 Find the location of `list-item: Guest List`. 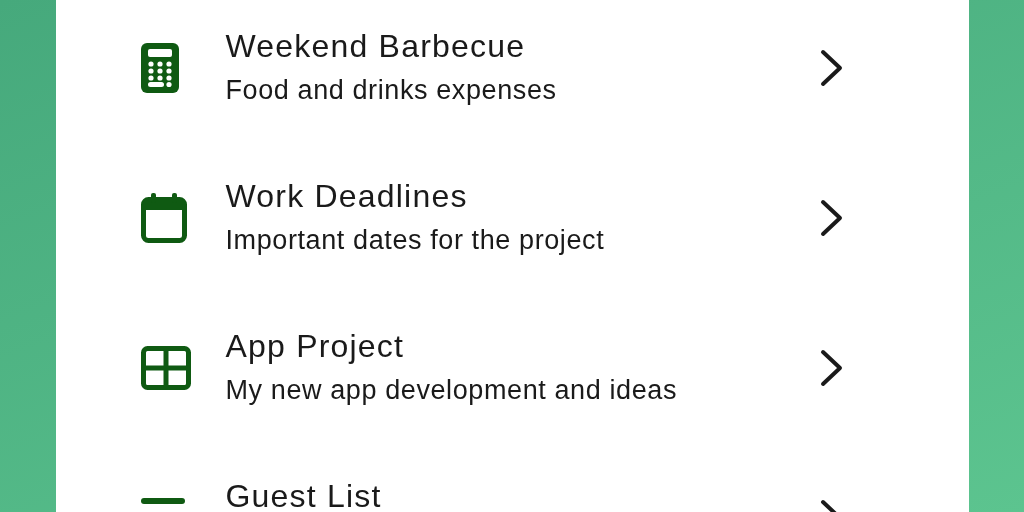

list-item: Guest List is located at coordinates (512, 477).